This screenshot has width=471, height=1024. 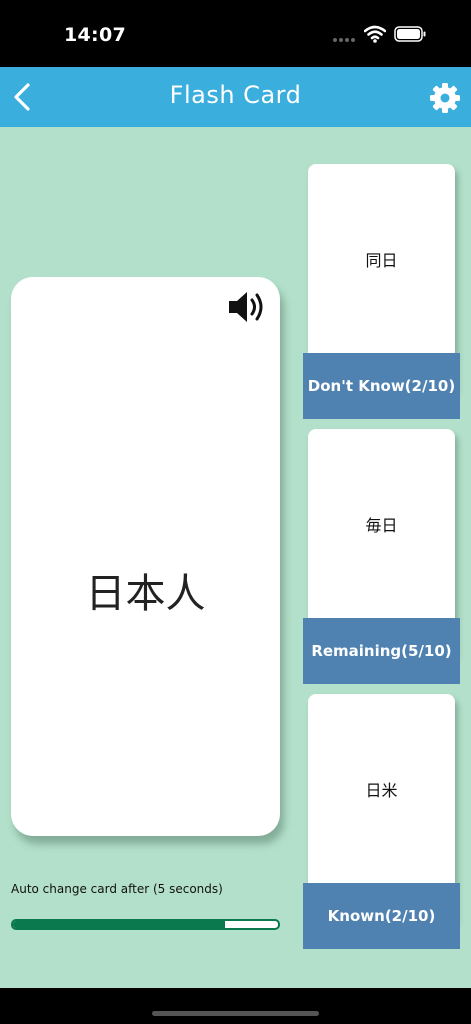 I want to click on known-button: Known(2/10), so click(x=381, y=916).